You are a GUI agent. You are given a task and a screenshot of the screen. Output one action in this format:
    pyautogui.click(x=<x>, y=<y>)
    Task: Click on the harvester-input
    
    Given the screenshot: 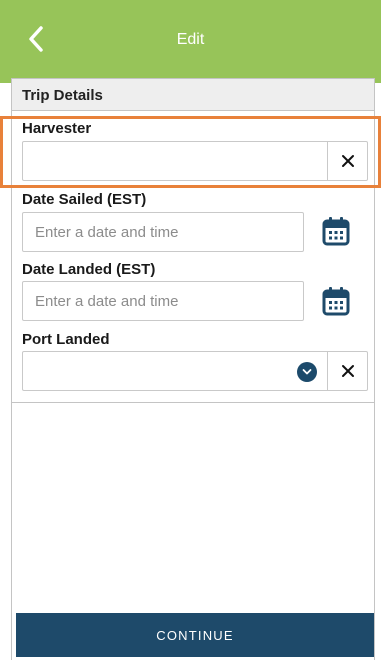 What is the action you would take?
    pyautogui.click(x=175, y=161)
    